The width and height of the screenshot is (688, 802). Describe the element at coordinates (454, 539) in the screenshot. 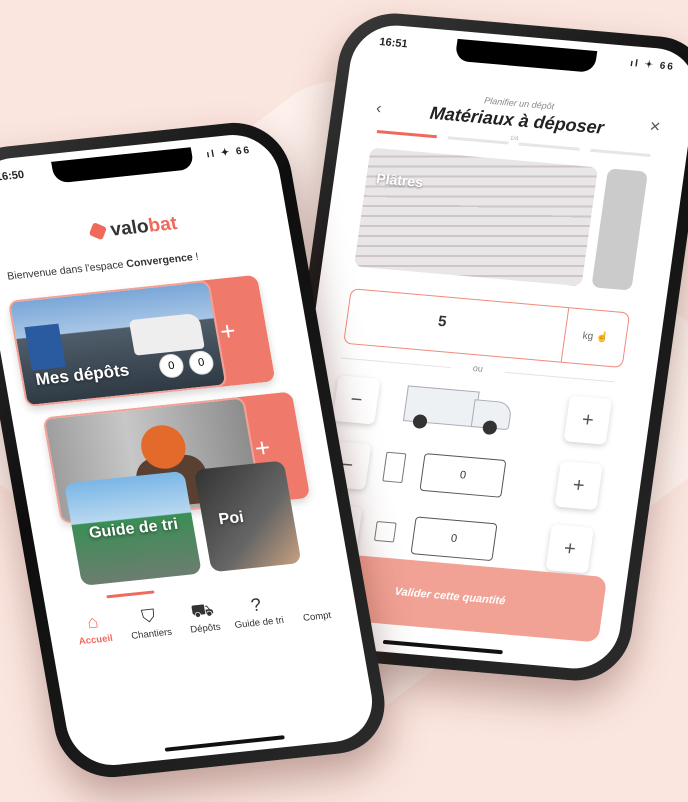

I see `bag-quantity-input: 0` at that location.